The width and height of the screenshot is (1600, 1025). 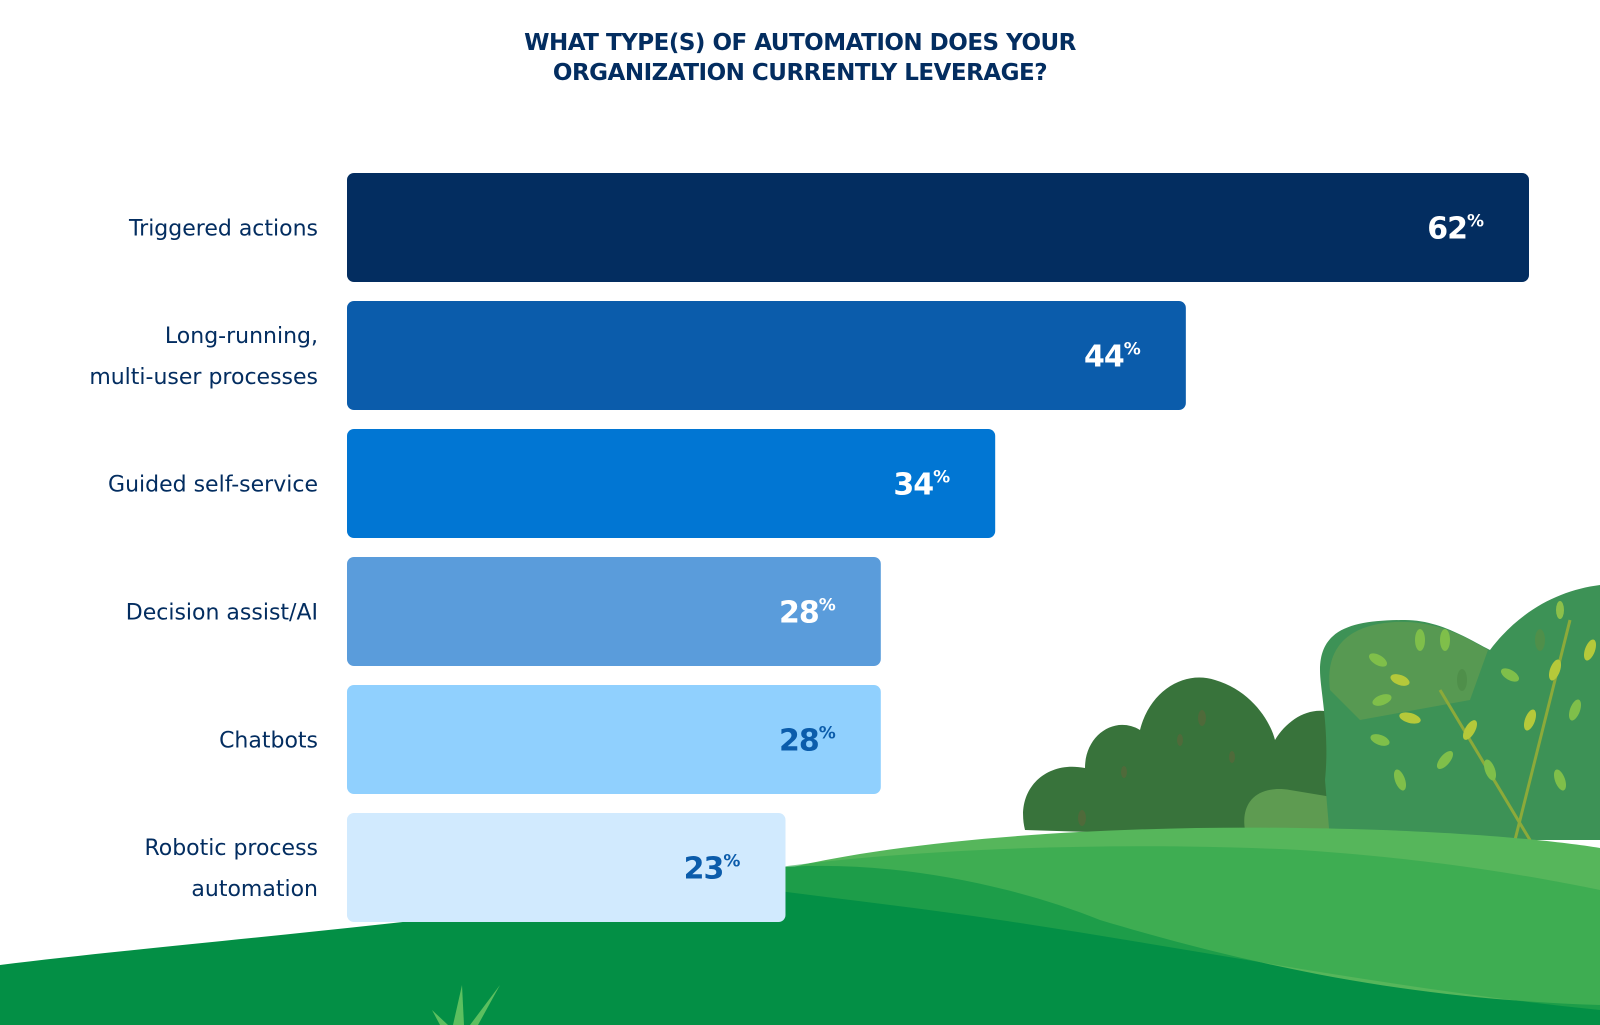 I want to click on category-label-3: Decision assist/AI, so click(x=222, y=613).